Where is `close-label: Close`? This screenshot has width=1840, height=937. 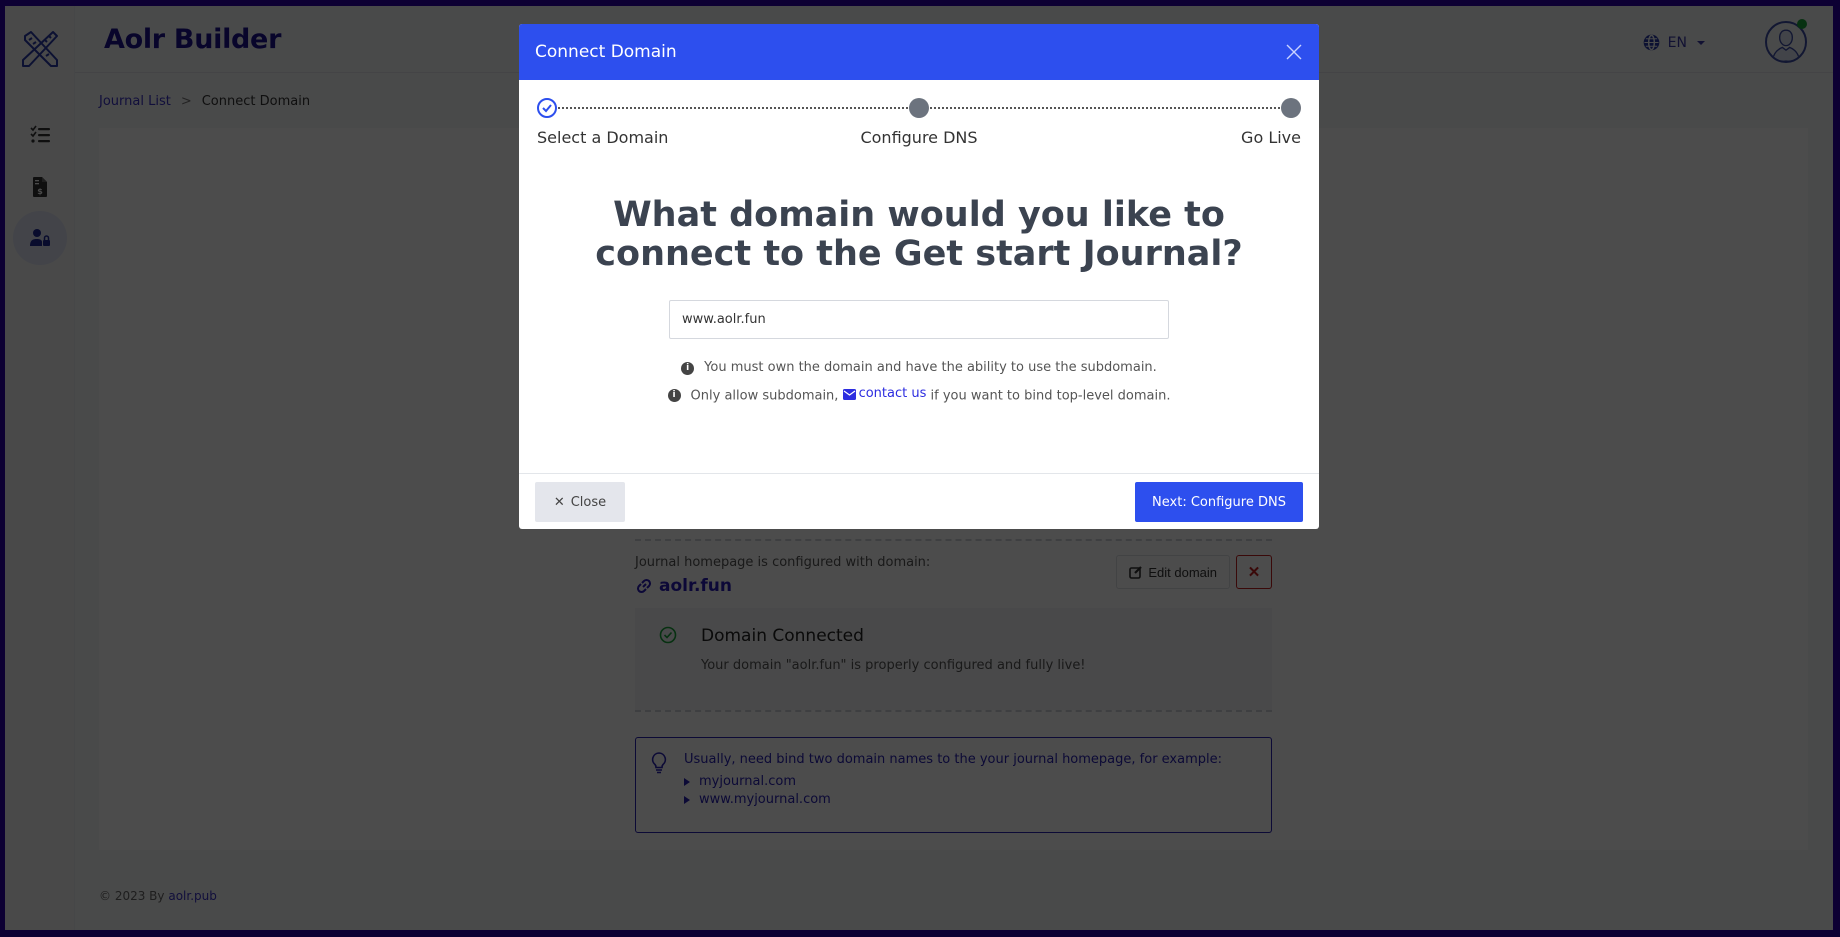 close-label: Close is located at coordinates (588, 502).